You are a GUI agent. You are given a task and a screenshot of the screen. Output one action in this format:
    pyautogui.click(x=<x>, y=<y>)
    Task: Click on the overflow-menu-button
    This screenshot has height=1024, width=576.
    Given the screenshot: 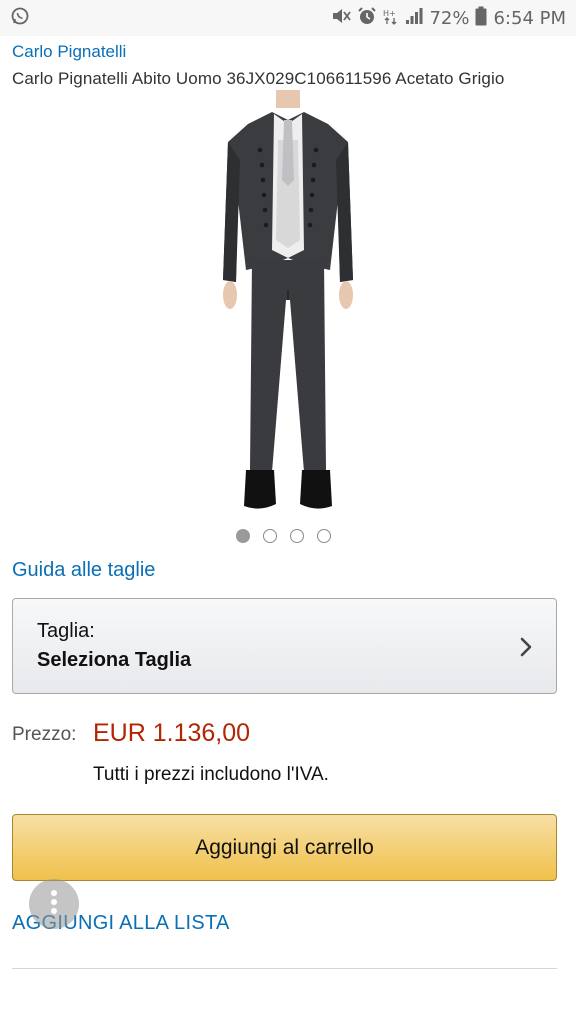 What is the action you would take?
    pyautogui.click(x=54, y=904)
    